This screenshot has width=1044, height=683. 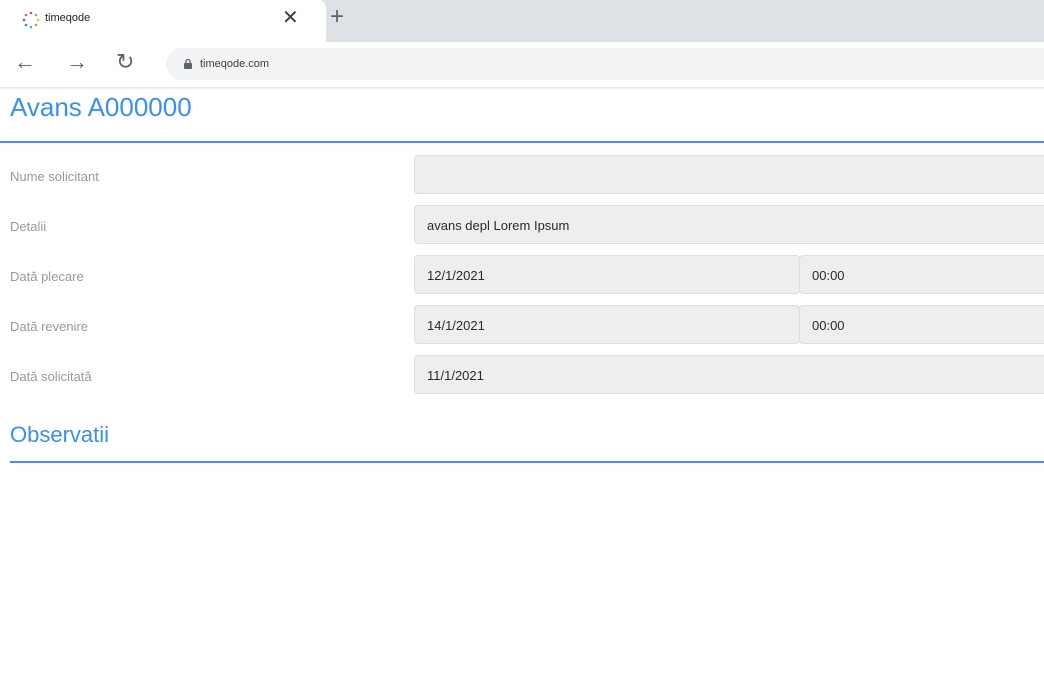 I want to click on timeqode-logo-icon, so click(x=31, y=20).